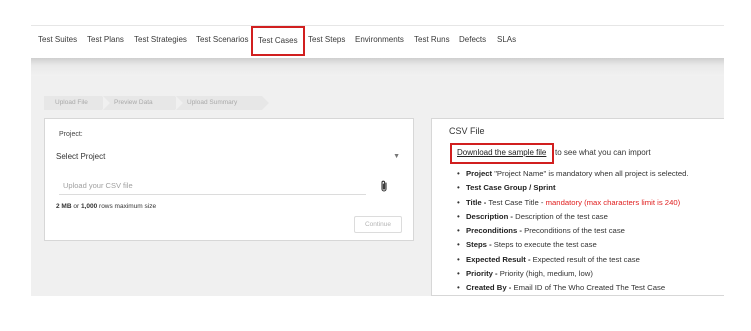  Describe the element at coordinates (396, 156) in the screenshot. I see `dropdown-arrow-icon: ▼` at that location.